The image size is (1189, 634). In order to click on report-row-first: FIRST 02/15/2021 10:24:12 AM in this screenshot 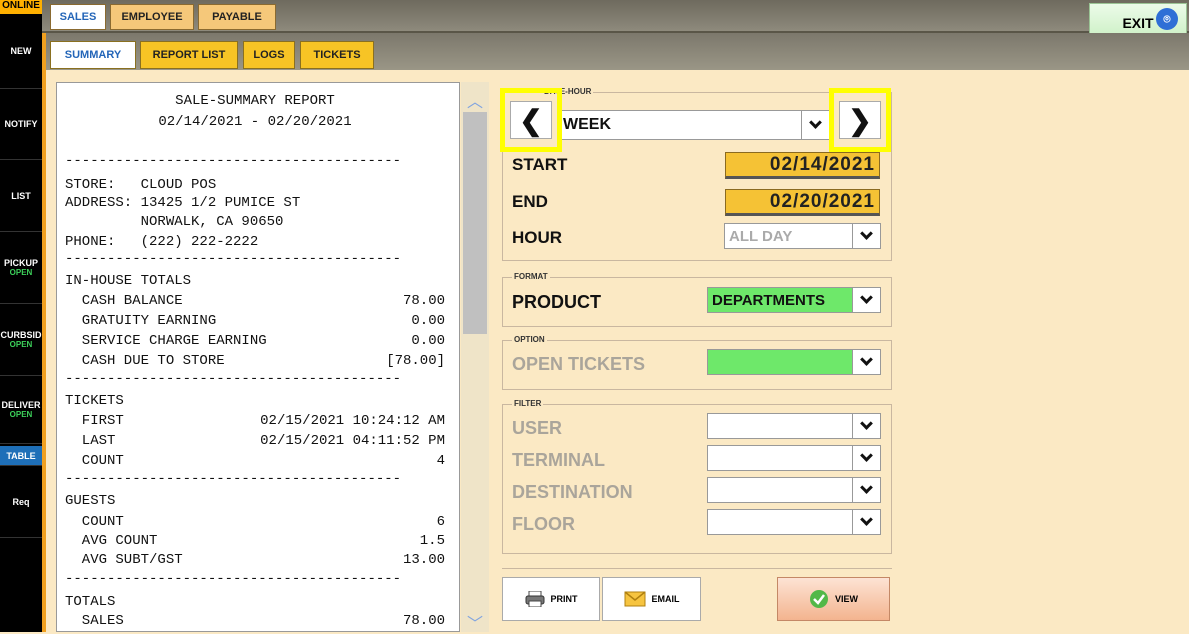, I will do `click(255, 421)`.